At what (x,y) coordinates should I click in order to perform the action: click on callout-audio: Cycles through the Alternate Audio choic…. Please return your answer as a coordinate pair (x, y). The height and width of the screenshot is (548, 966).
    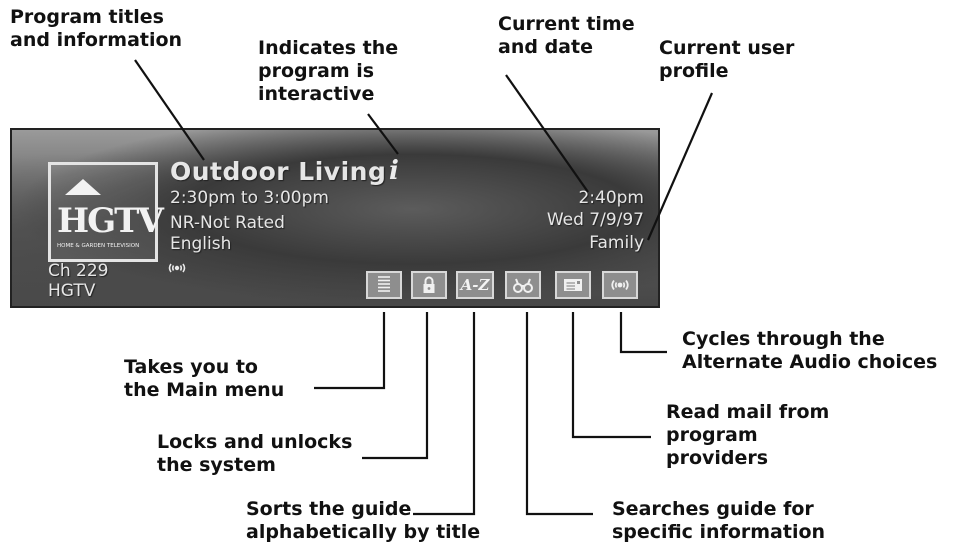
    Looking at the image, I should click on (810, 350).